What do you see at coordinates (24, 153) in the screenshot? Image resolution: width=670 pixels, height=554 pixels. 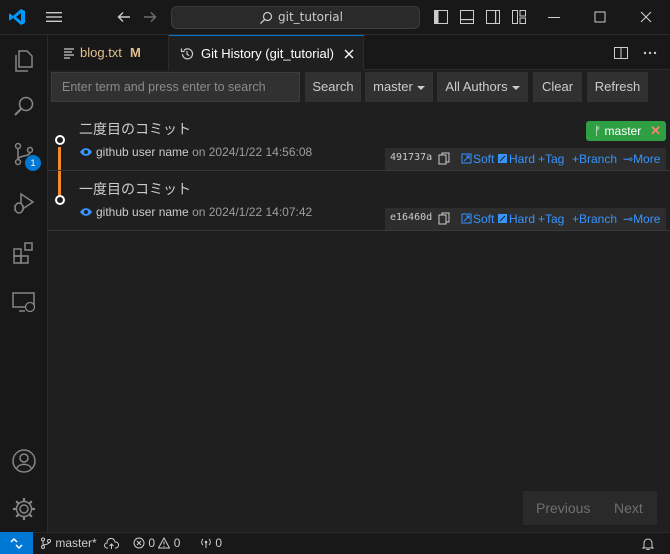 I see `activity-source-control` at bounding box center [24, 153].